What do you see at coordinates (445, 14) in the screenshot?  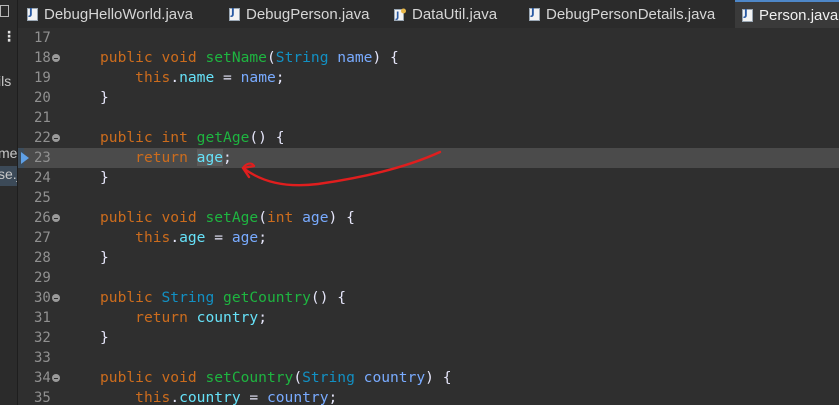 I see `tab-datautil: J DataUtil.java` at bounding box center [445, 14].